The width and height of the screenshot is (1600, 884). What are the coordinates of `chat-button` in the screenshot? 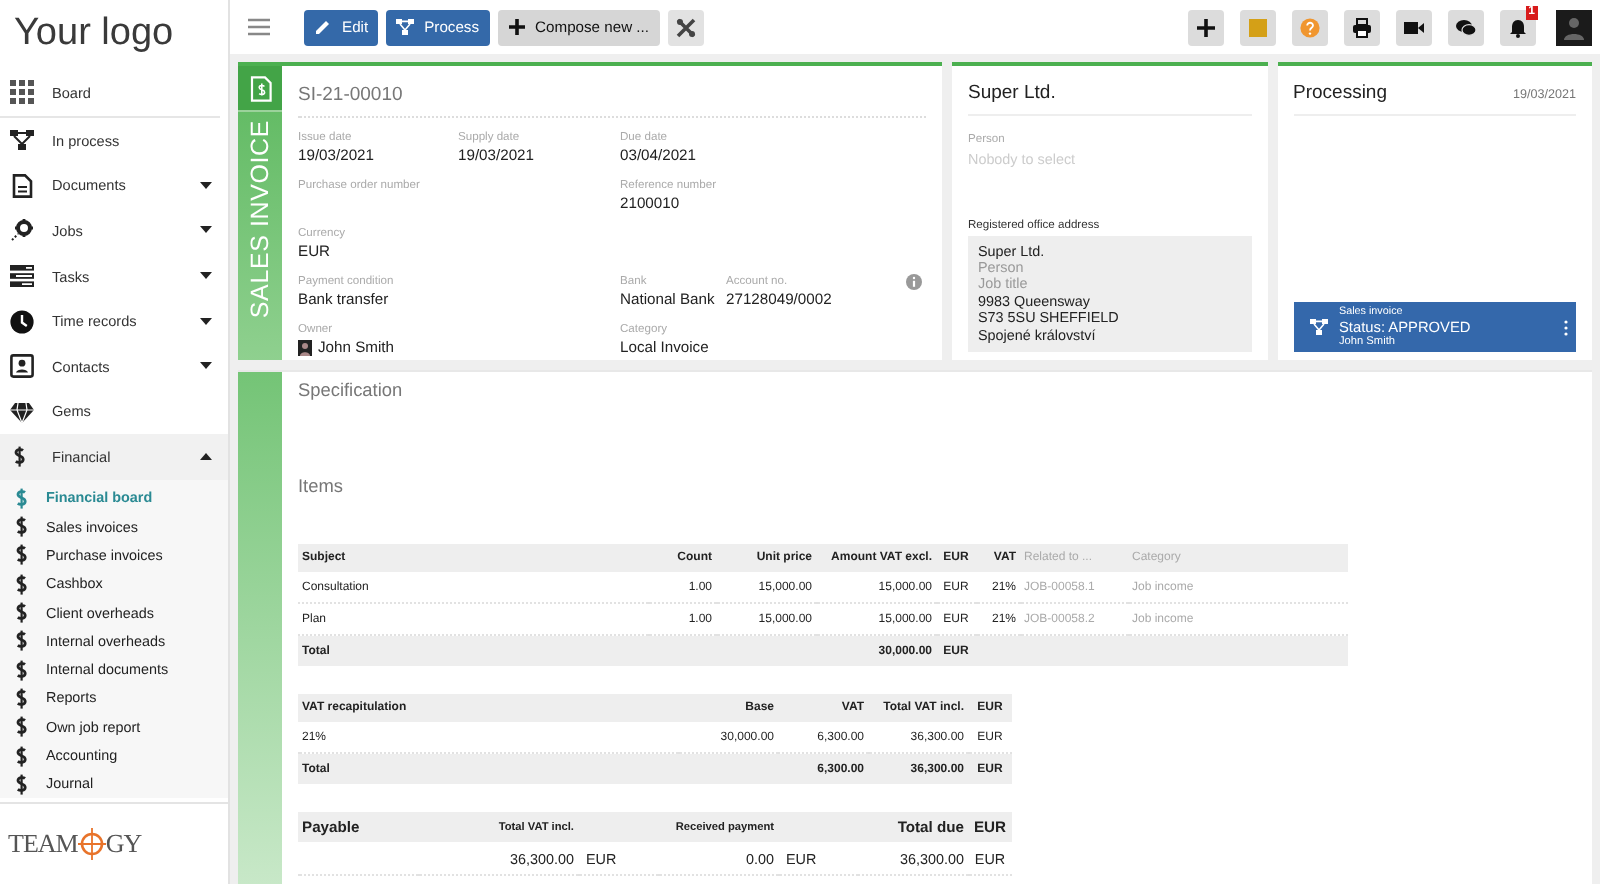 It's located at (1466, 27).